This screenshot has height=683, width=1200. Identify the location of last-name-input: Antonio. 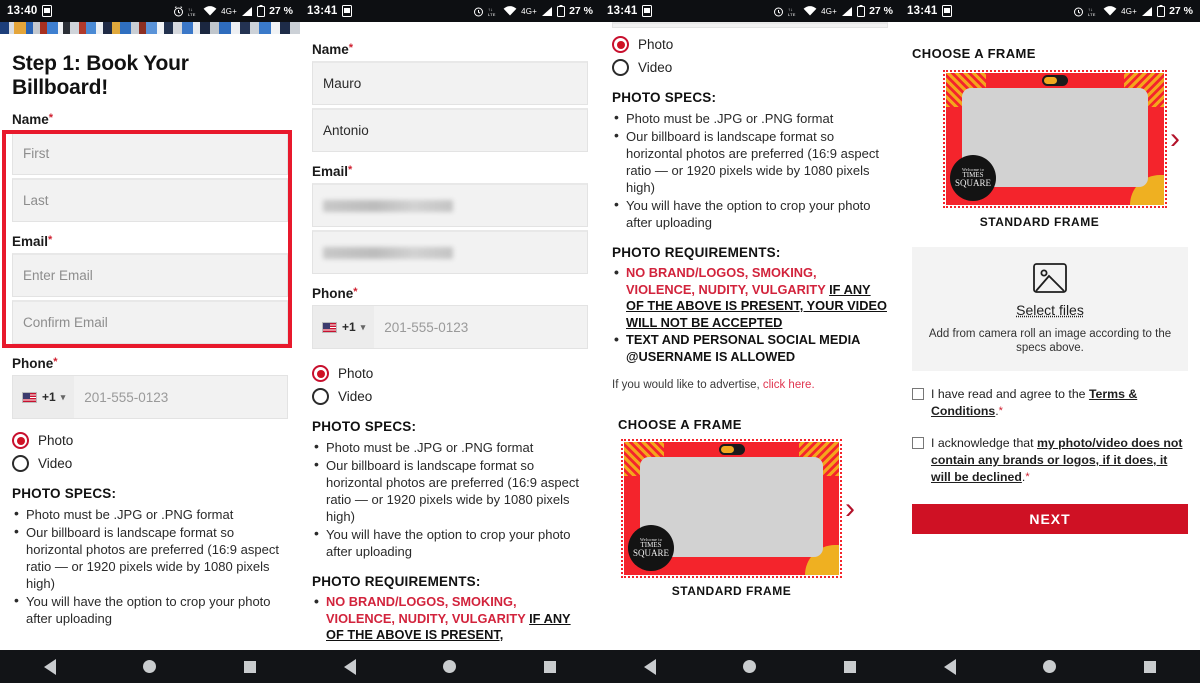
(450, 130).